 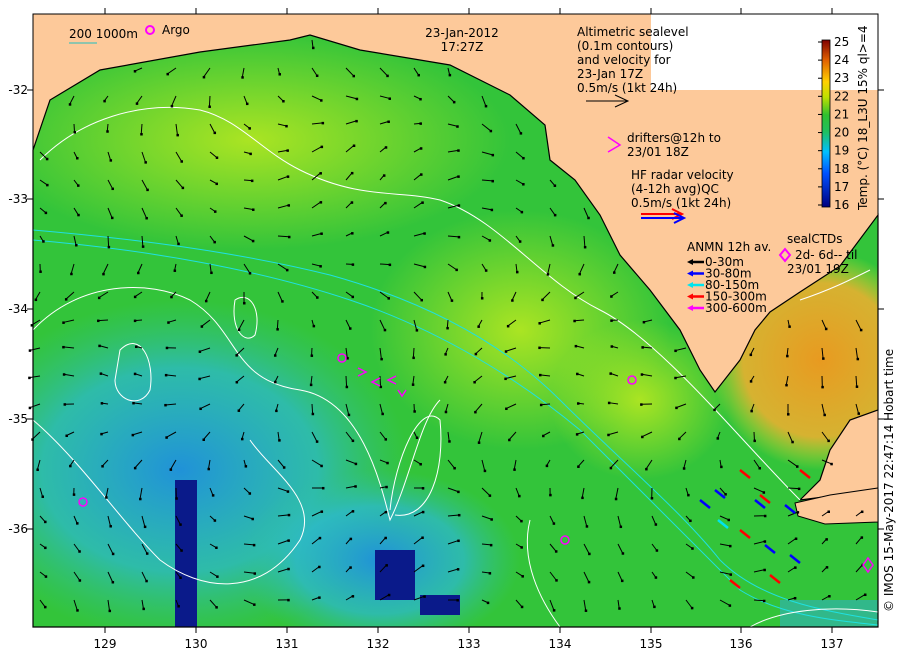 I want to click on credit-text: © IMOS 15-May-2017 22:47:14 Hobart time, so click(x=889, y=480).